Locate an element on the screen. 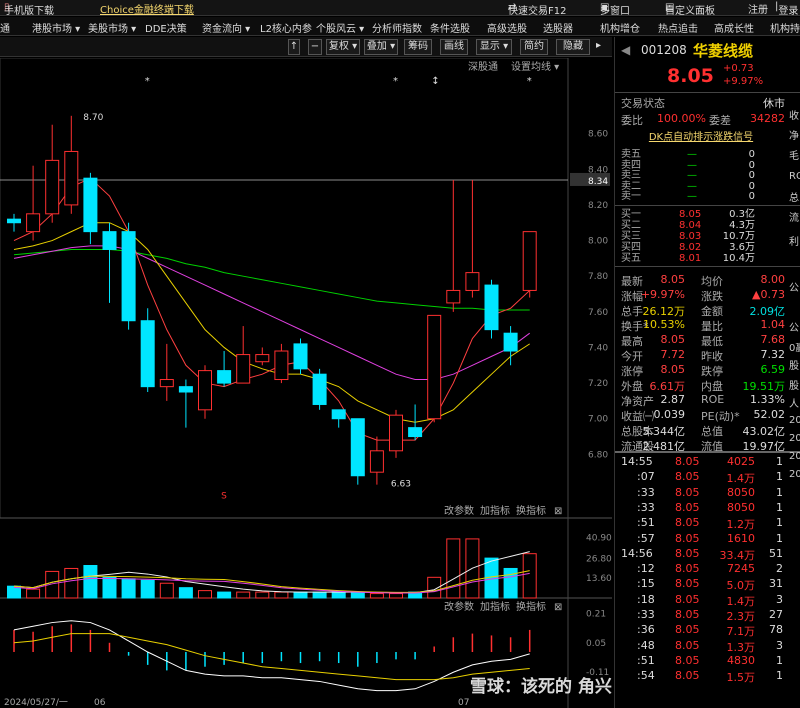 The height and width of the screenshot is (708, 800). edge-label: 公 is located at coordinates (794, 328).